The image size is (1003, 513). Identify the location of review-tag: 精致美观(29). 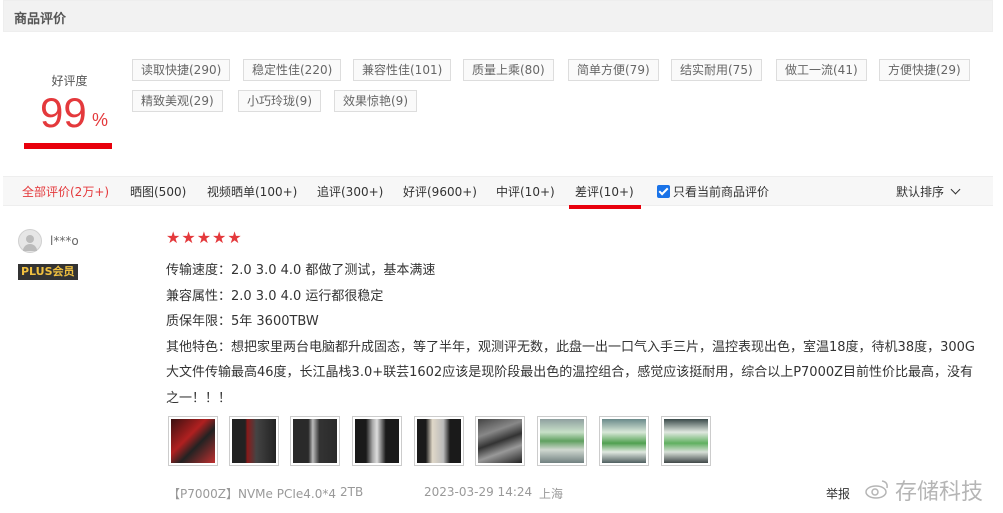
(177, 101).